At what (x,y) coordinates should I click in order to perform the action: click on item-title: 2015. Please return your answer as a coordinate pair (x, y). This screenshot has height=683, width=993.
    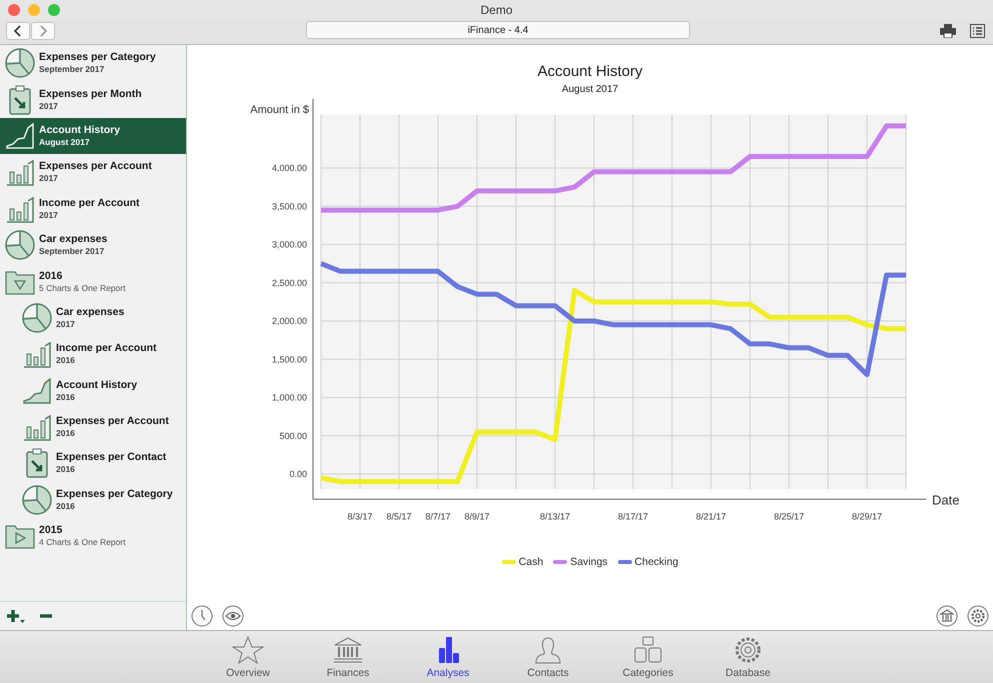
    Looking at the image, I should click on (51, 531).